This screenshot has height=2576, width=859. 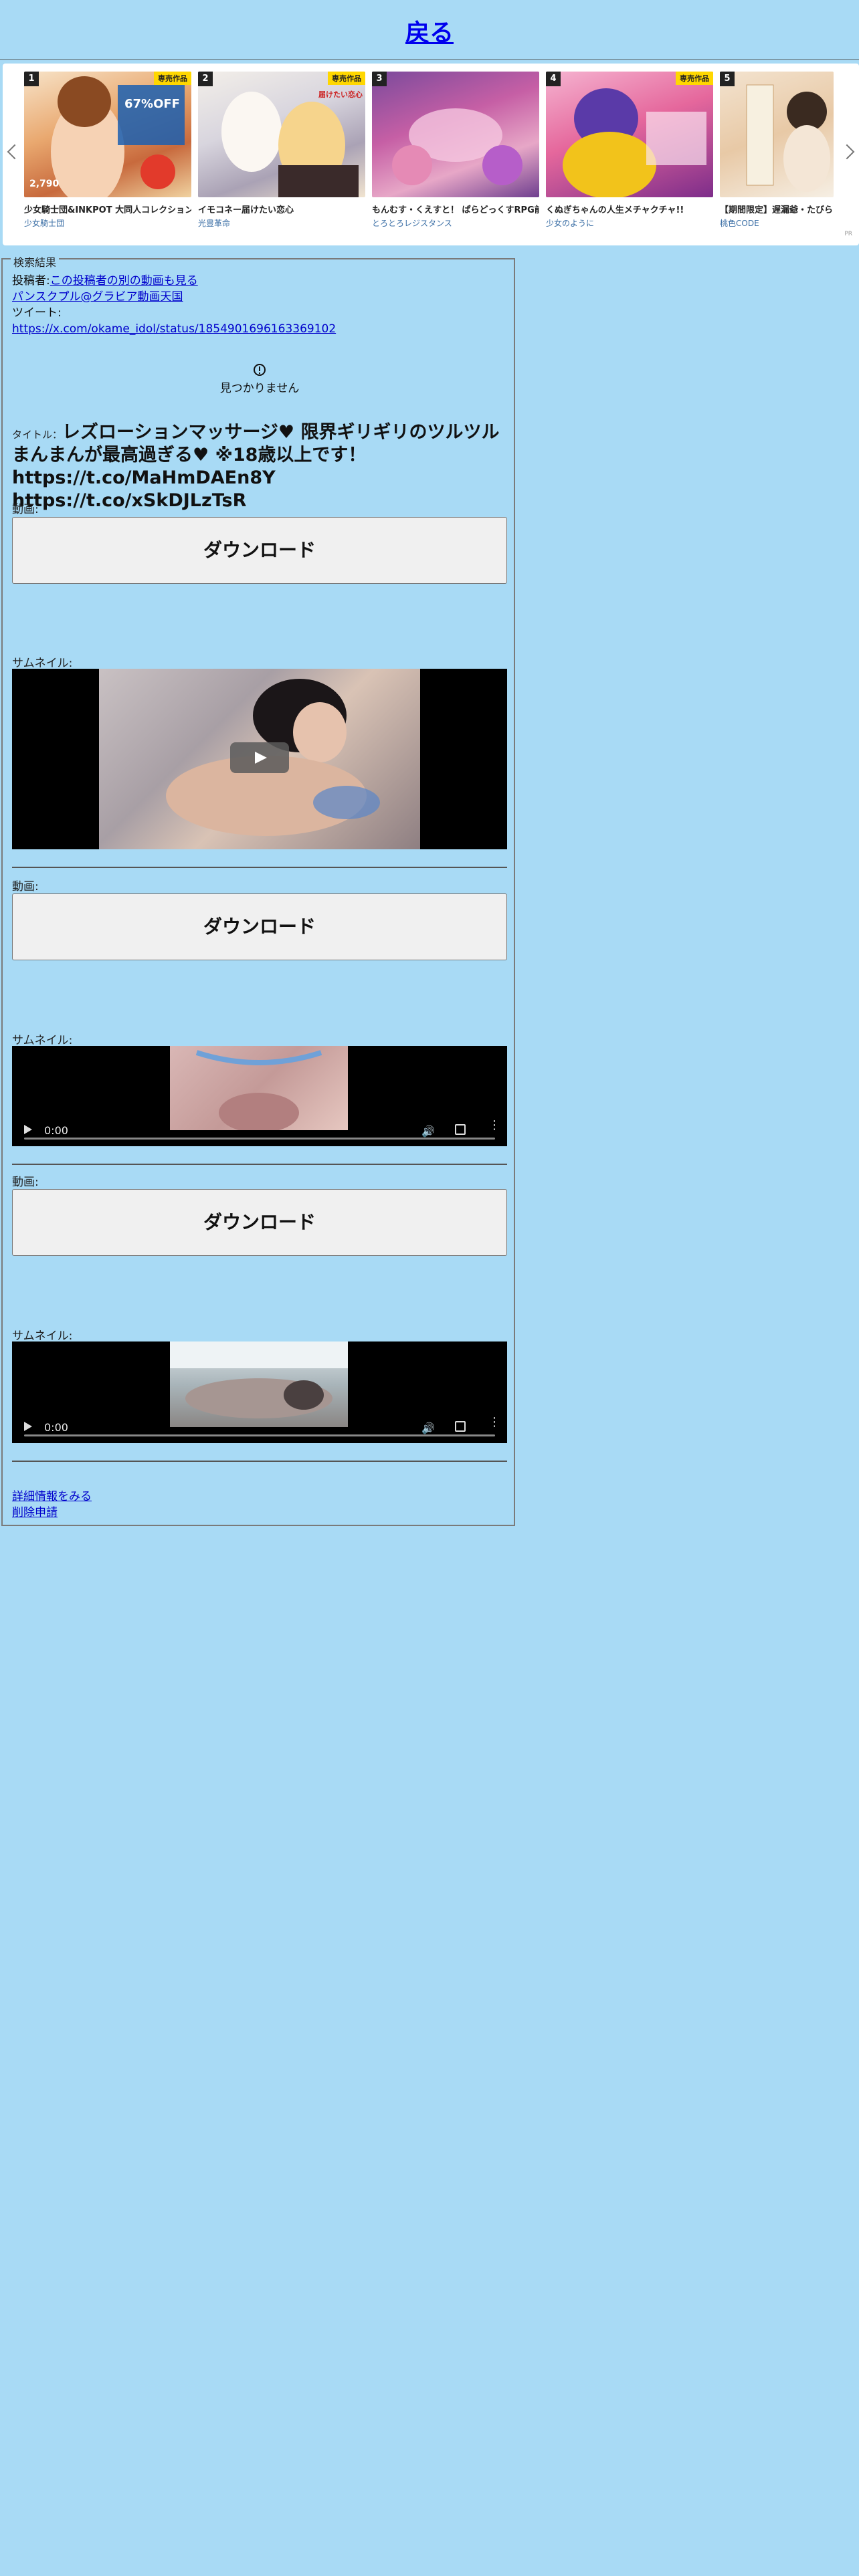 What do you see at coordinates (215, 223) in the screenshot?
I see `card-circle: 光豊革命` at bounding box center [215, 223].